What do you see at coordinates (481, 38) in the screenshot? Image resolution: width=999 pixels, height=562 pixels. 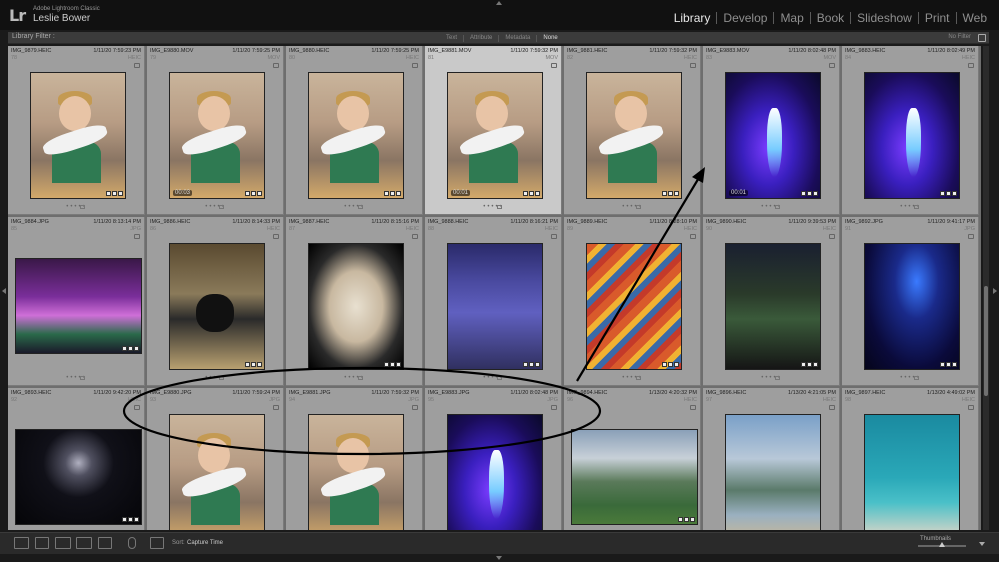 I see `filter-tab-attribute: Attribute` at bounding box center [481, 38].